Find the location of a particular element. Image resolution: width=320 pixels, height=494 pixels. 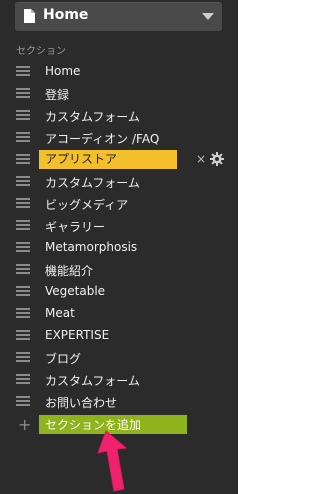

page-select-label: Home is located at coordinates (66, 15).